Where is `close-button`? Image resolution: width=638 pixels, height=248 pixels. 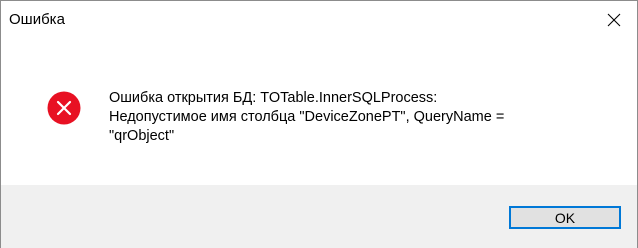 close-button is located at coordinates (614, 20).